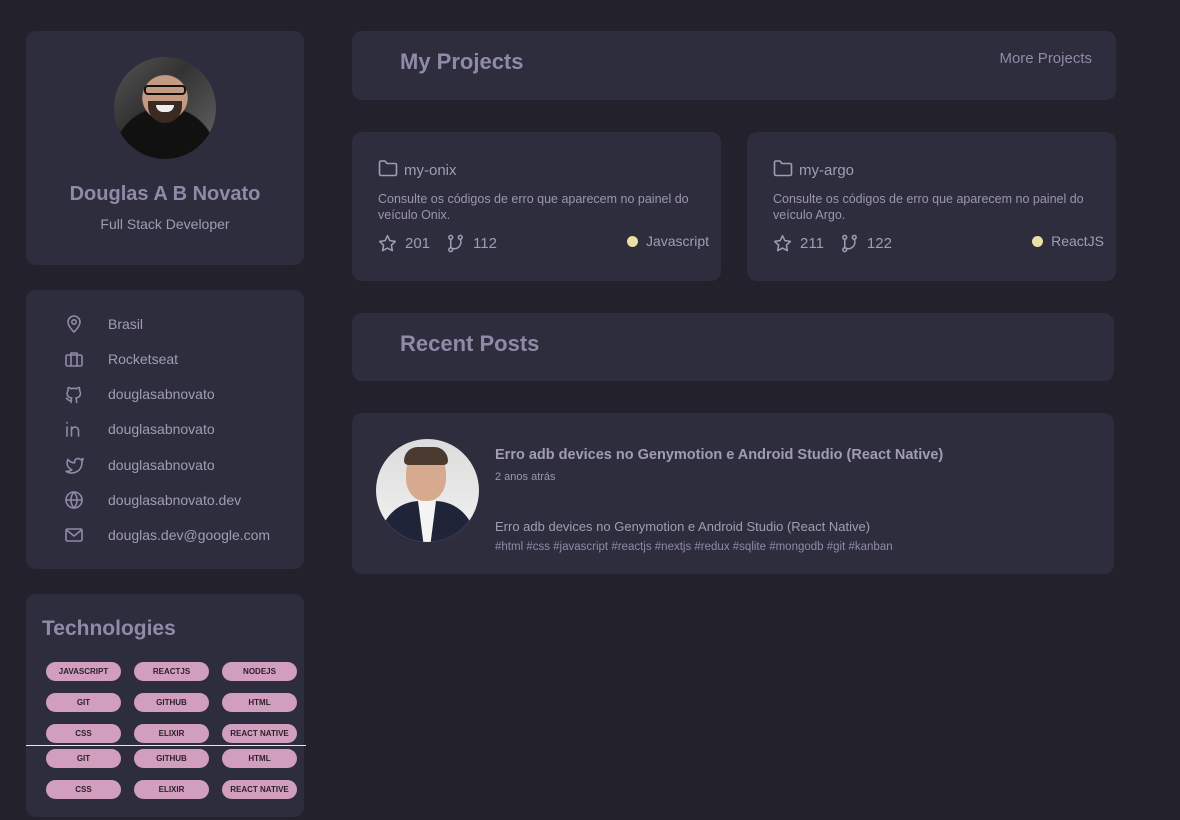 The height and width of the screenshot is (820, 1180). What do you see at coordinates (189, 535) in the screenshot?
I see `info-label: douglas.dev@google.com` at bounding box center [189, 535].